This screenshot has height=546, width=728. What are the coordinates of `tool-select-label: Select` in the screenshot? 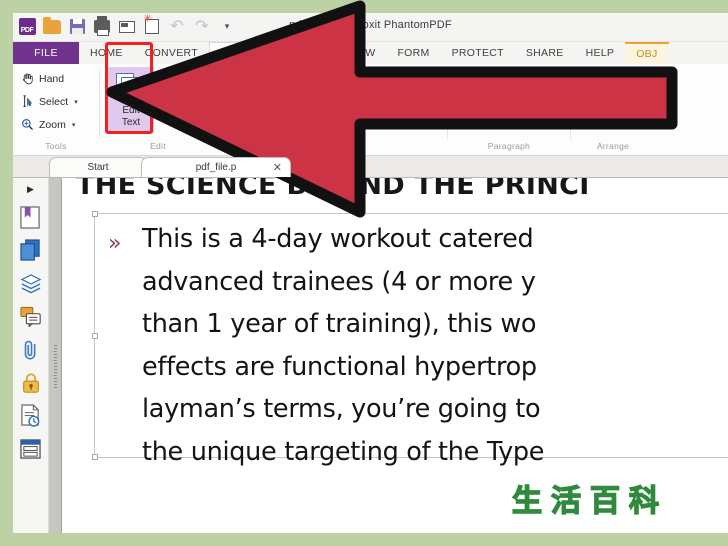 It's located at (54, 101).